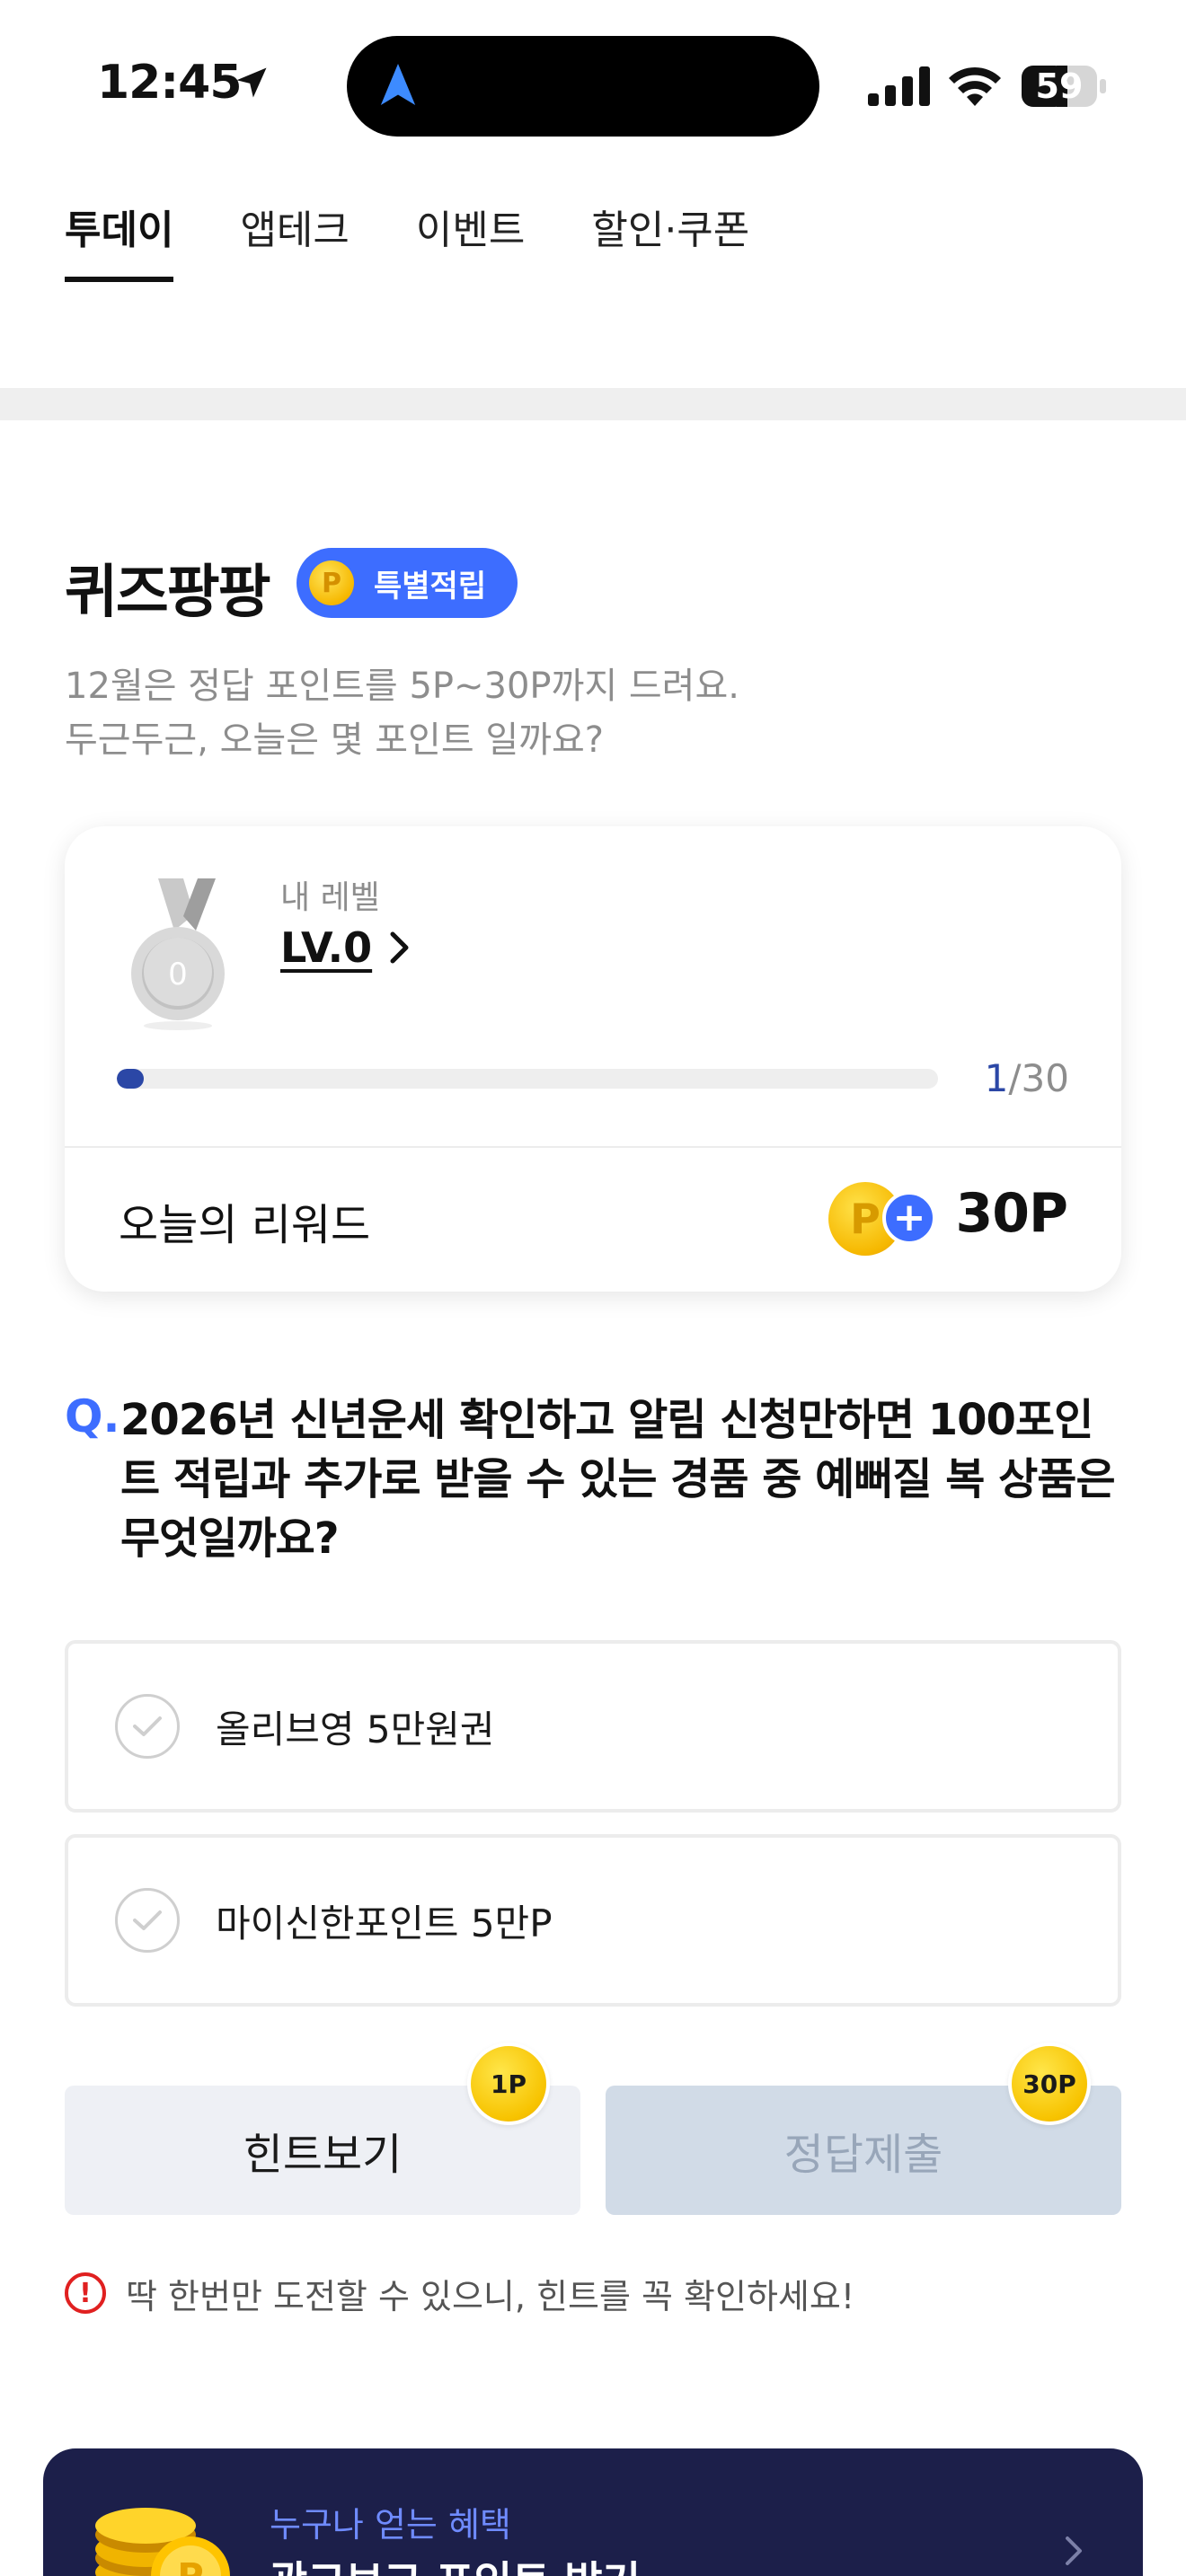 This screenshot has height=2576, width=1186. Describe the element at coordinates (331, 582) in the screenshot. I see `coin-icon: P` at that location.